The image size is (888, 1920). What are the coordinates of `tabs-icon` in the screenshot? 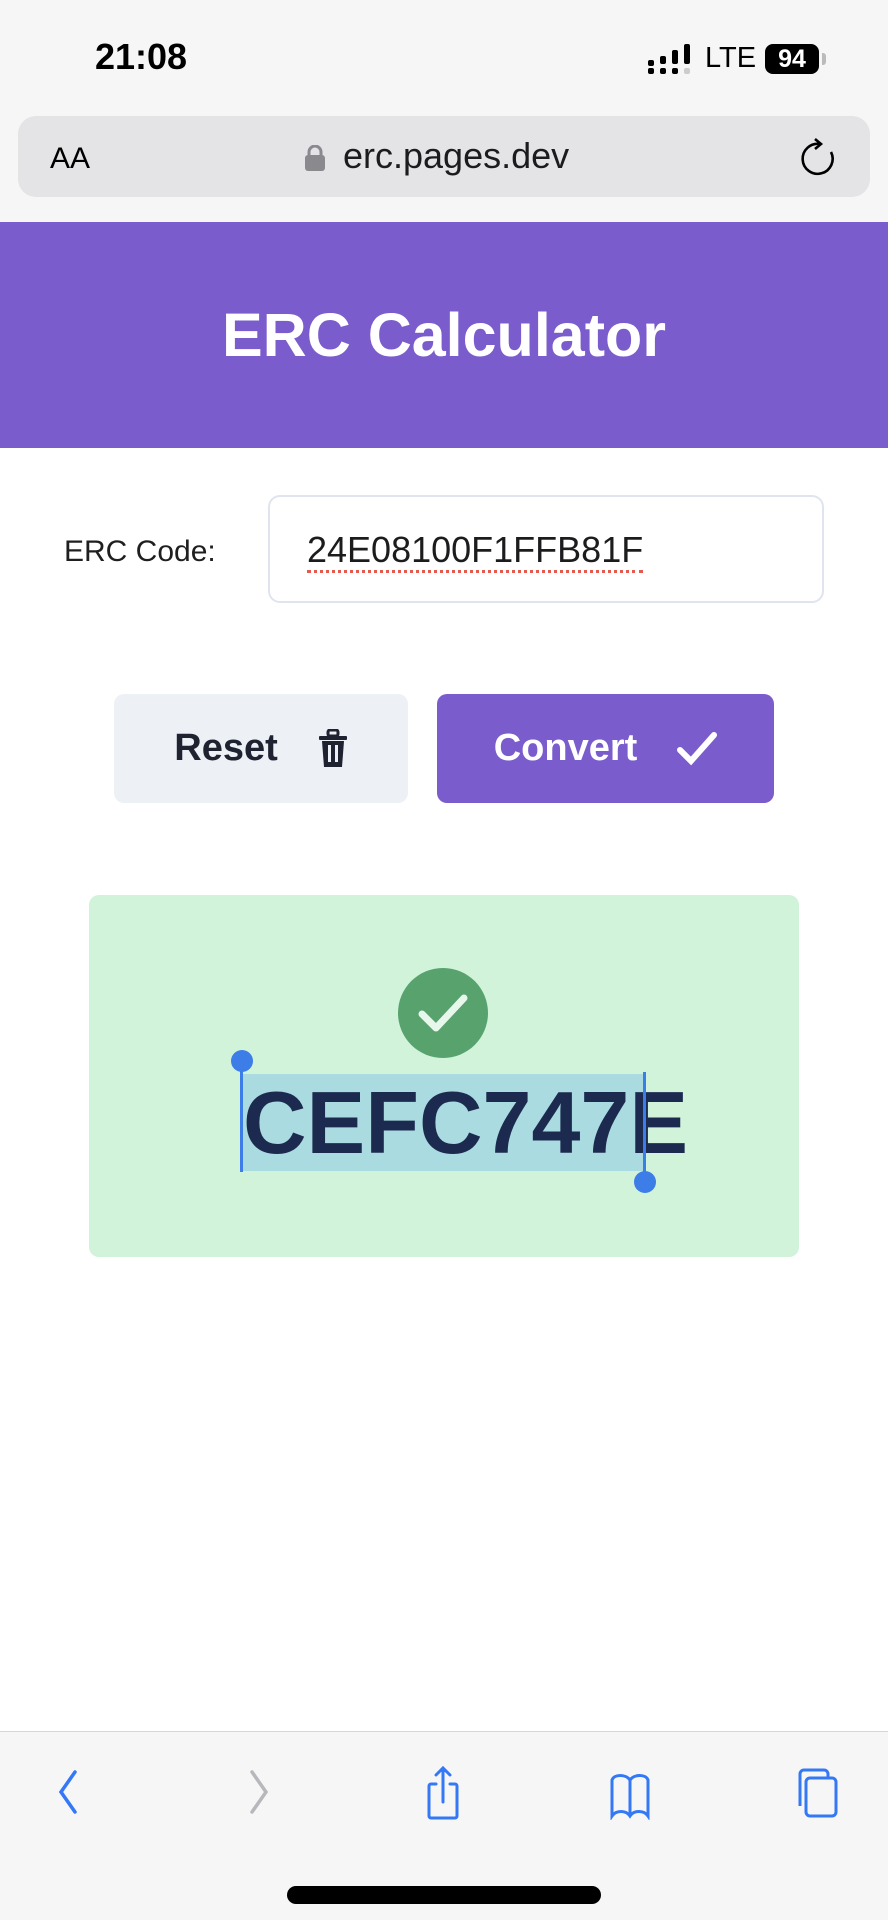 It's located at (817, 1792).